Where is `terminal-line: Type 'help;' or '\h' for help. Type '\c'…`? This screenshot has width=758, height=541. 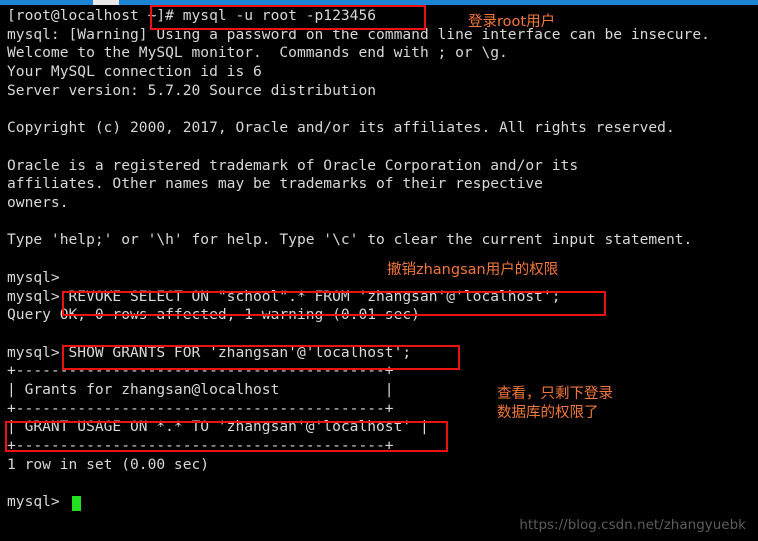
terminal-line: Type 'help;' or '\h' for help. Type '\c'… is located at coordinates (350, 240).